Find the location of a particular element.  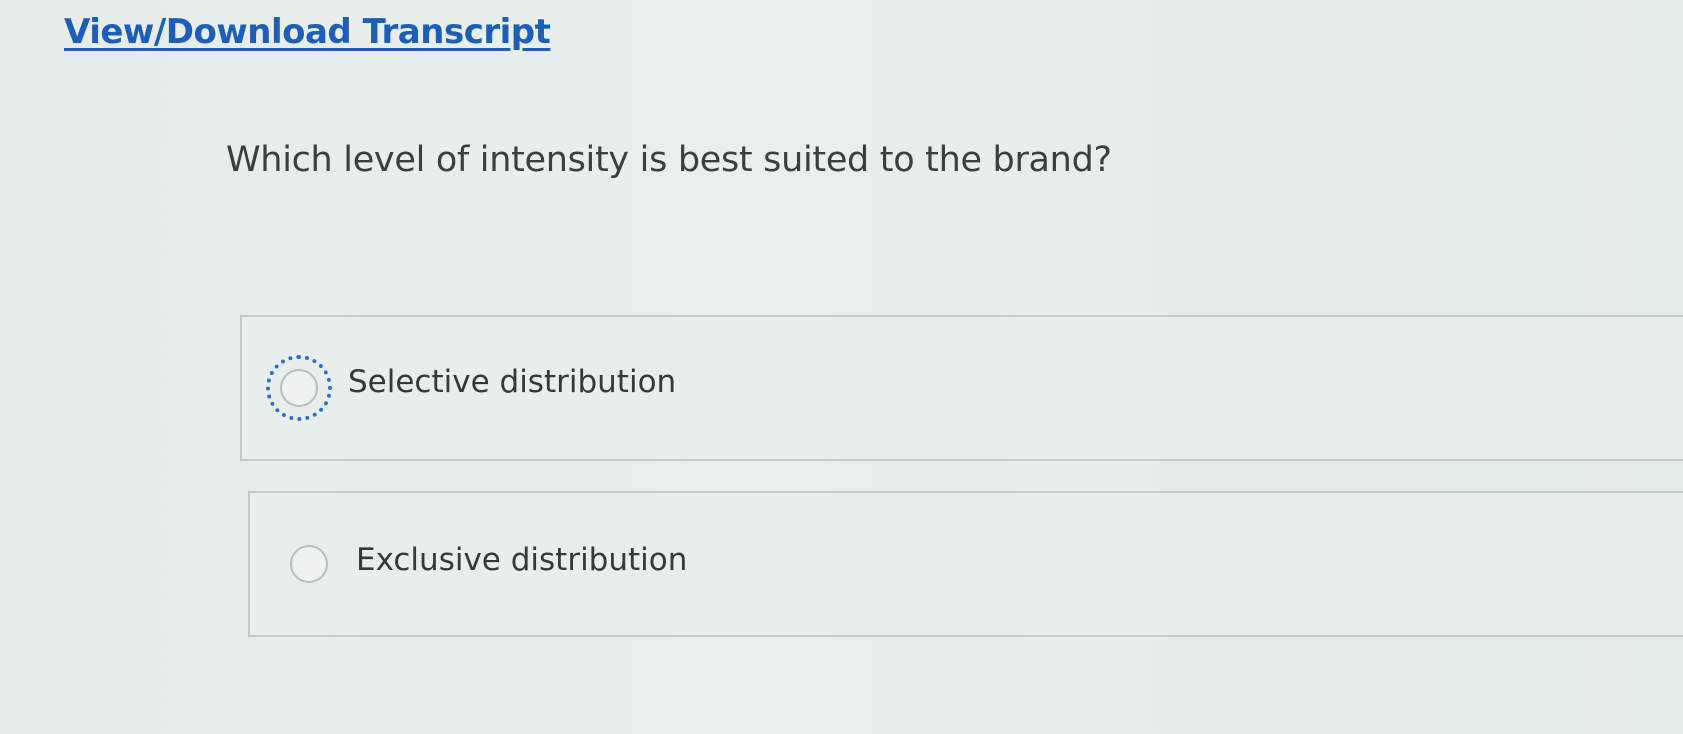

option-label: Exclusive distribution is located at coordinates (522, 560).